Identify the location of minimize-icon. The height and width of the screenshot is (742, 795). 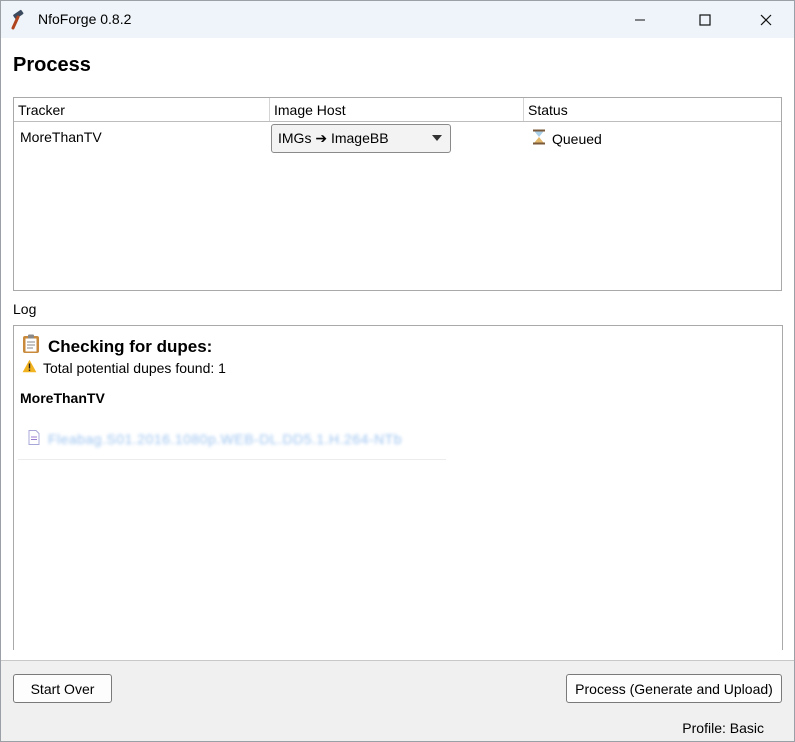
(640, 19).